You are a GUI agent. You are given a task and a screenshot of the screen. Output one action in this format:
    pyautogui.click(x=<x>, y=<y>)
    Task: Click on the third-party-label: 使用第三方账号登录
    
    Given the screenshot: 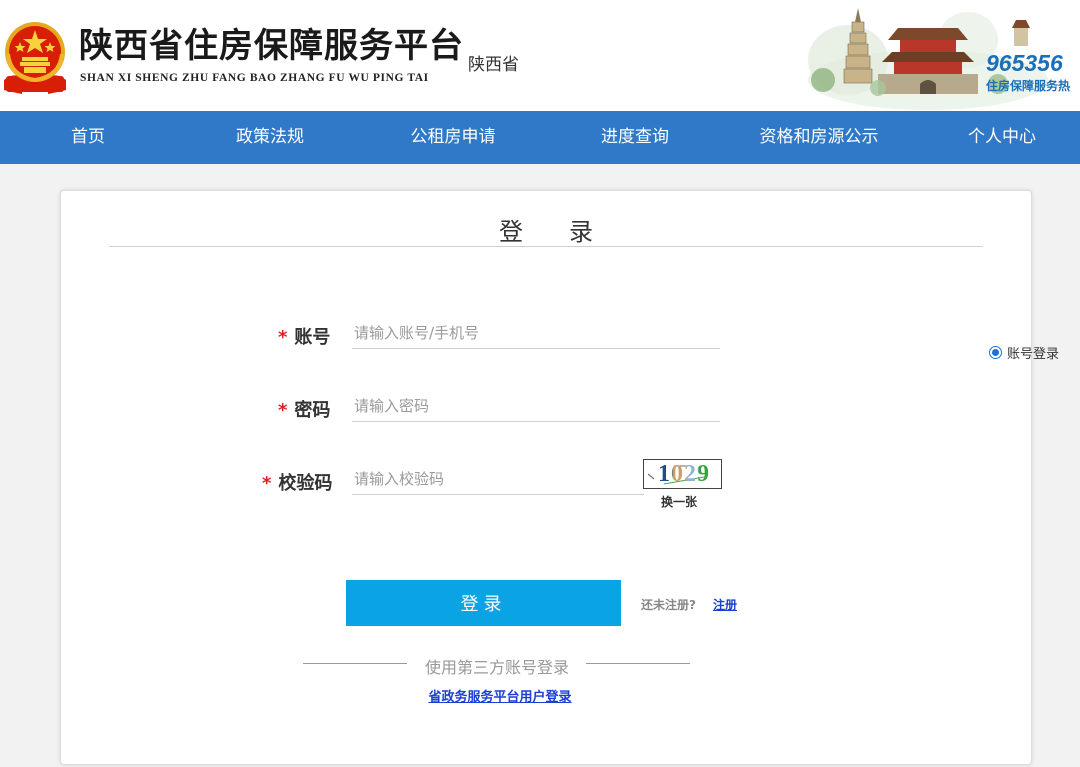 What is the action you would take?
    pyautogui.click(x=496, y=667)
    